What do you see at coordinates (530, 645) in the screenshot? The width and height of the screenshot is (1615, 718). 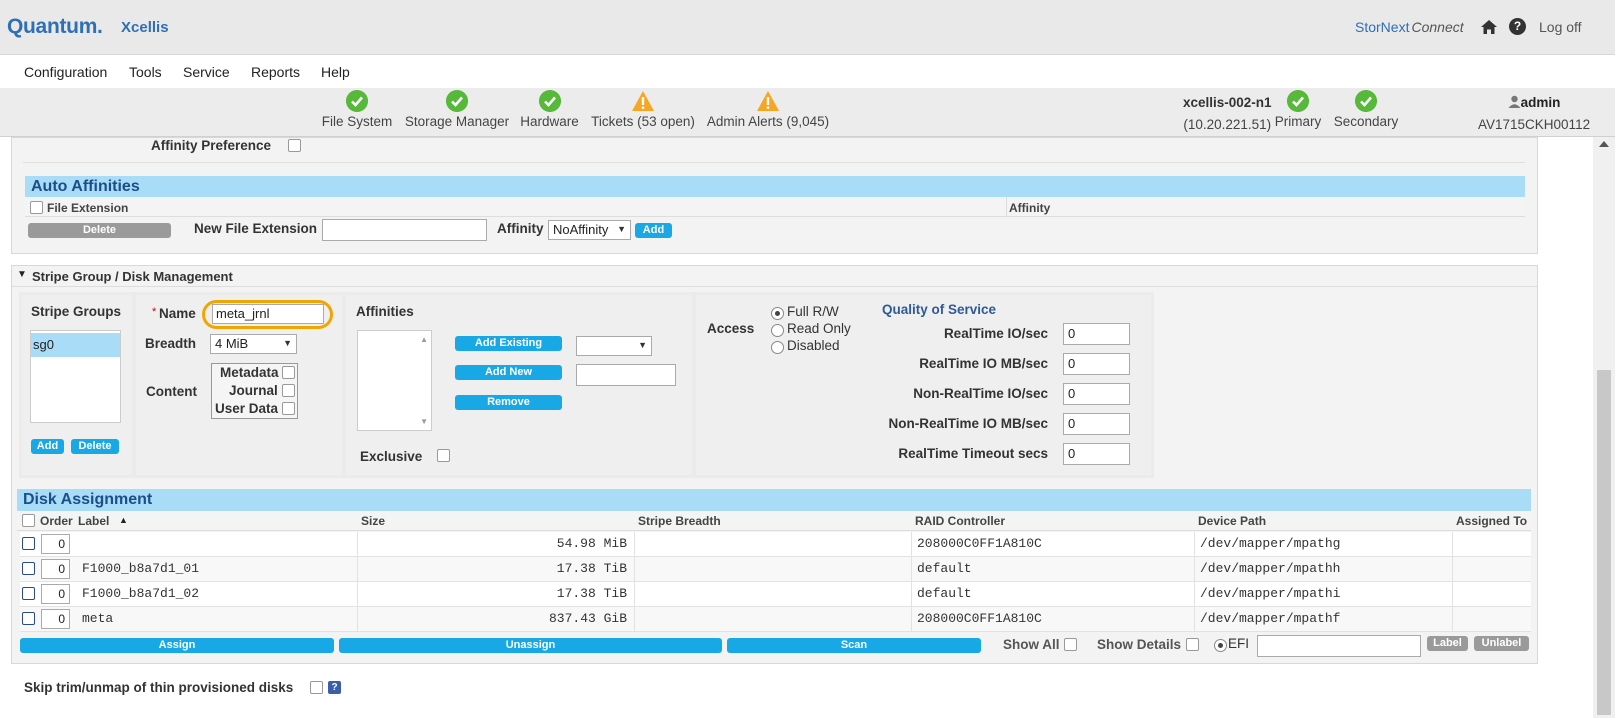 I see `unassign-button: Unassign` at bounding box center [530, 645].